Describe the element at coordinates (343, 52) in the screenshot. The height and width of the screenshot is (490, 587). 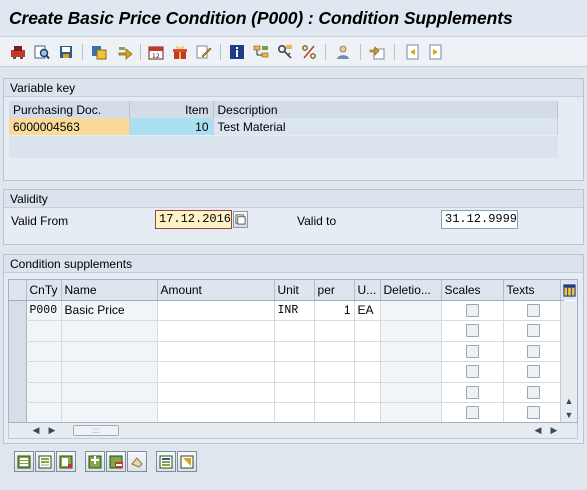
I see `person-icon` at that location.